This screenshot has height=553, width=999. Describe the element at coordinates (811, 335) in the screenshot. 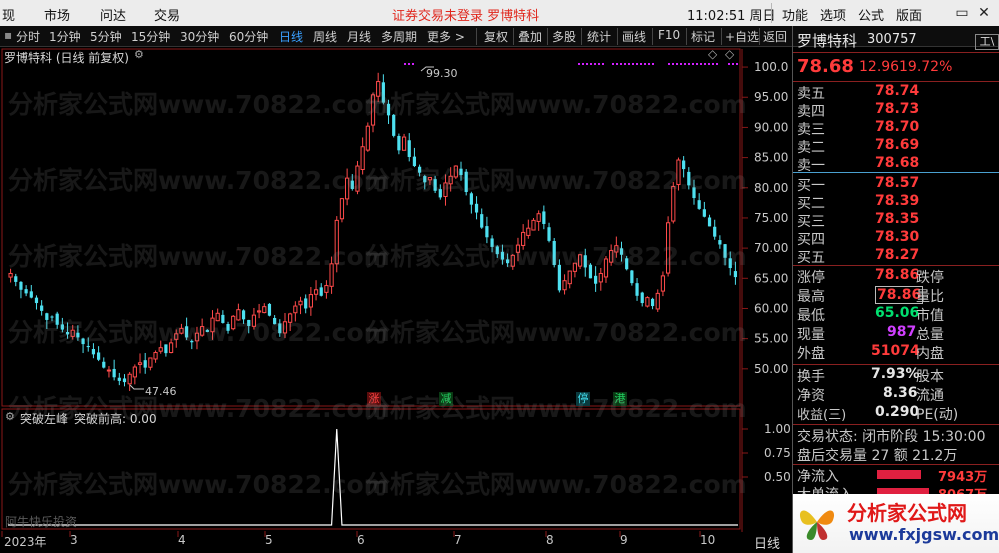

I see `stat-label: 现量` at that location.